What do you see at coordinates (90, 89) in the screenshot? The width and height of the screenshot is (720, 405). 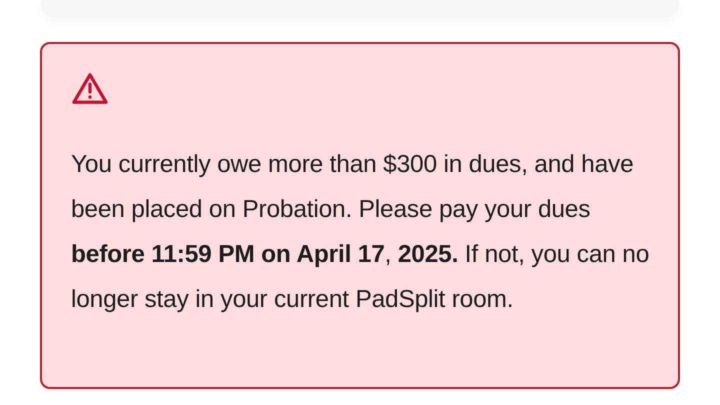 I see `warning-icon` at bounding box center [90, 89].